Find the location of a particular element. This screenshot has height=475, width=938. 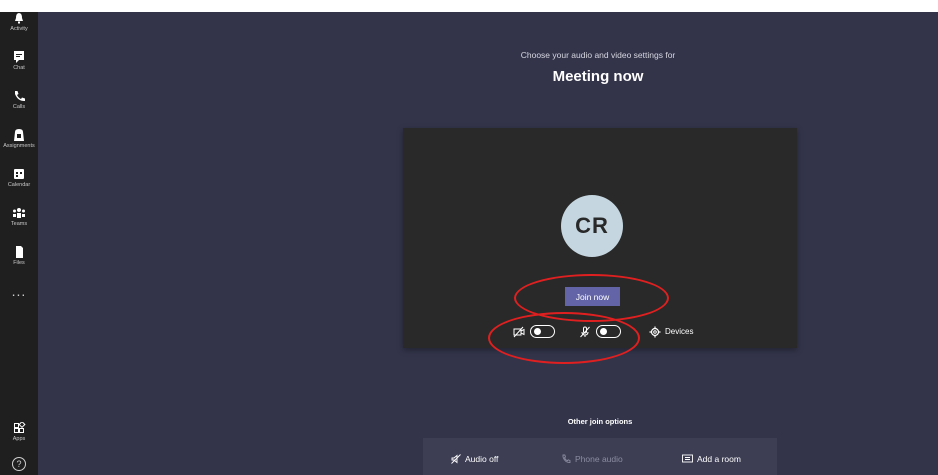

rail-item-assignments: Assignments is located at coordinates (19, 139).